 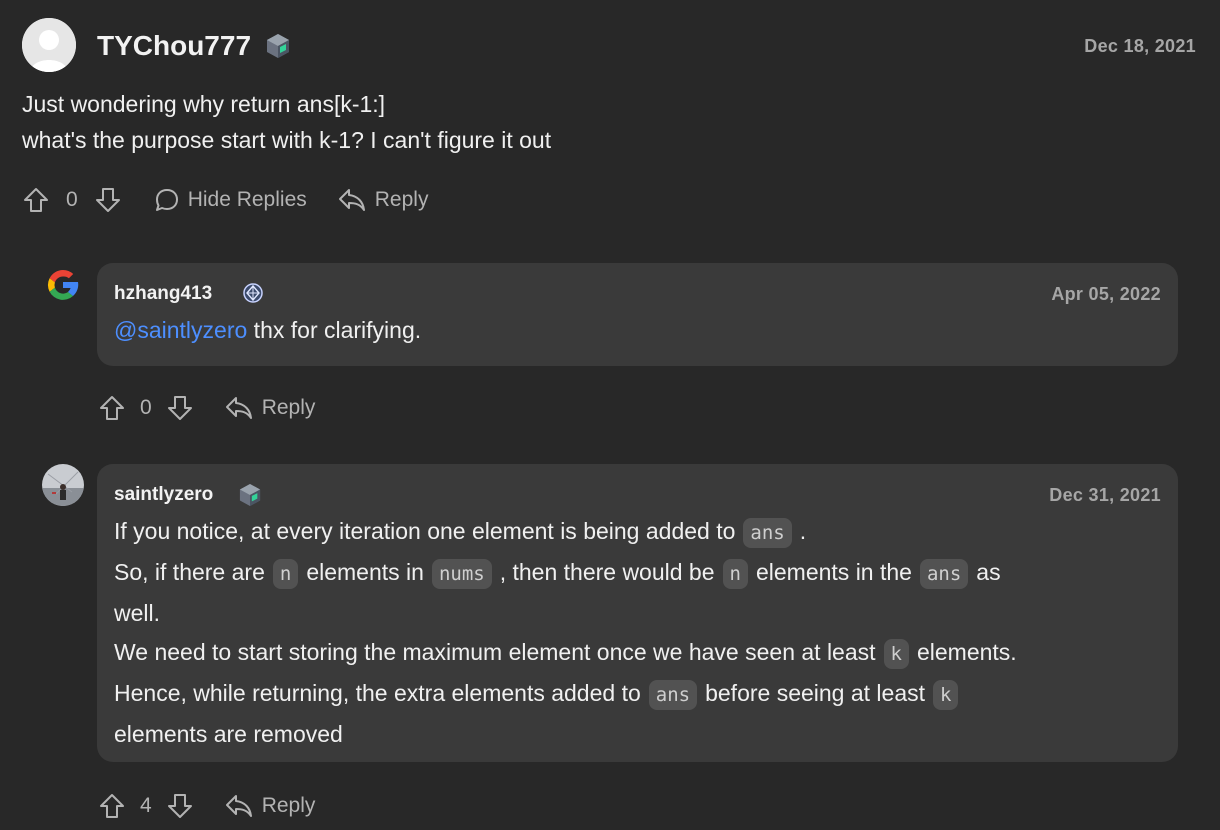 What do you see at coordinates (228, 734) in the screenshot?
I see `body-line: elements are removed` at bounding box center [228, 734].